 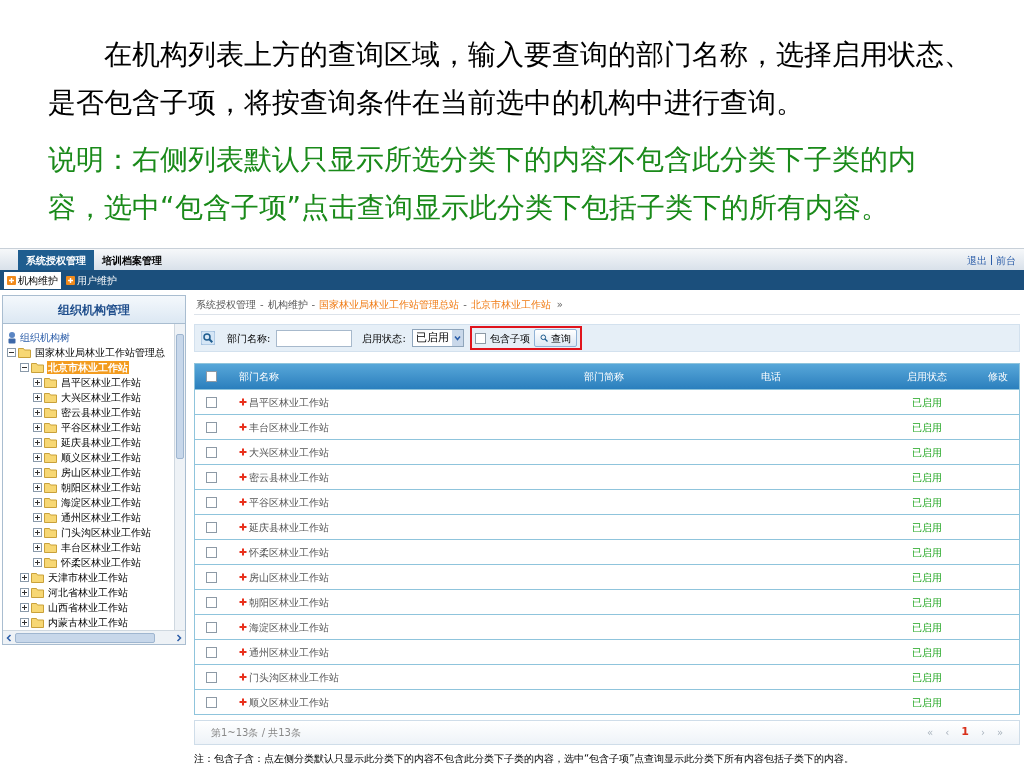 I want to click on tree-item: 丰台区林业工作站, so click(x=101, y=548).